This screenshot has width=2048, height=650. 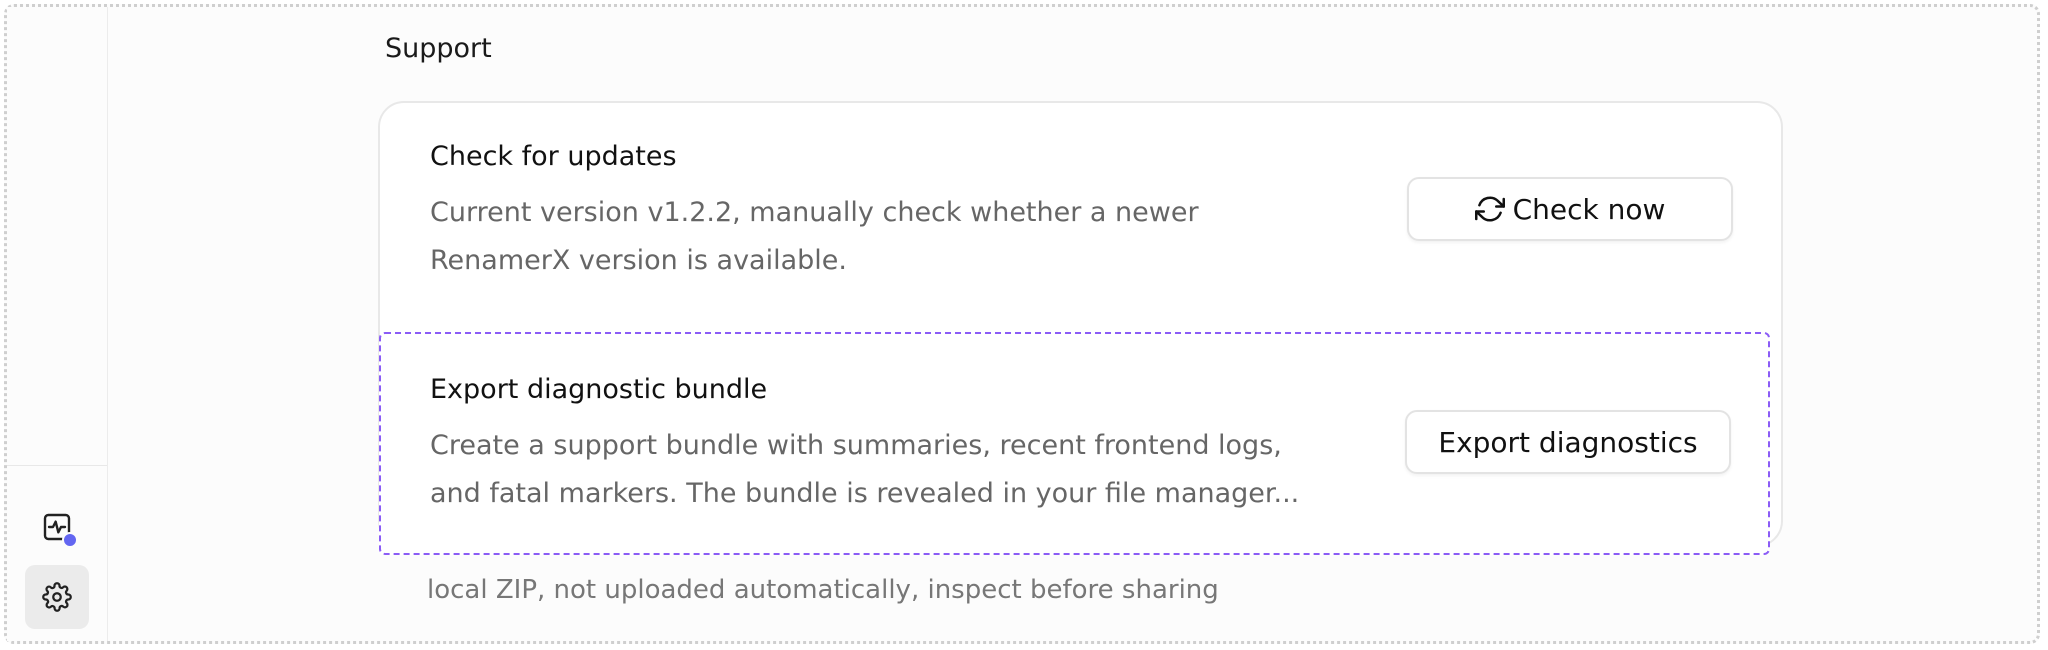 What do you see at coordinates (599, 389) in the screenshot?
I see `diagnostics-title: Export diagnostic bundle` at bounding box center [599, 389].